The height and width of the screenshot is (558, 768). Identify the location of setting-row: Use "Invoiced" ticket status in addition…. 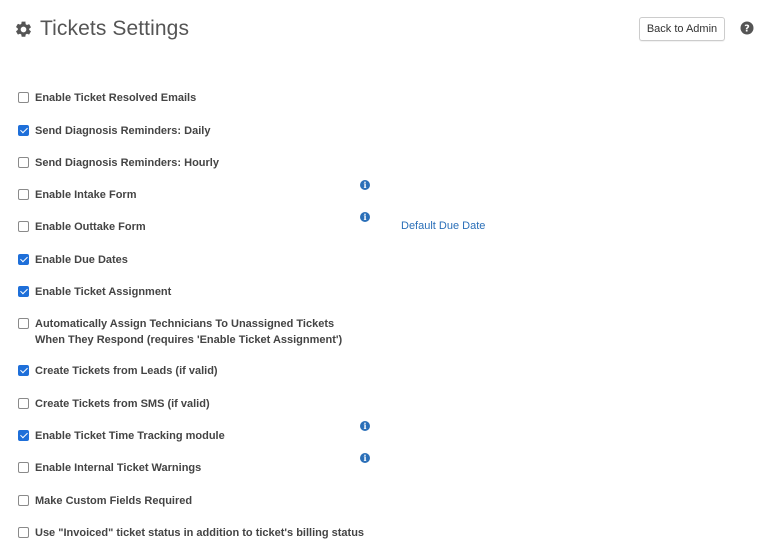
(226, 533).